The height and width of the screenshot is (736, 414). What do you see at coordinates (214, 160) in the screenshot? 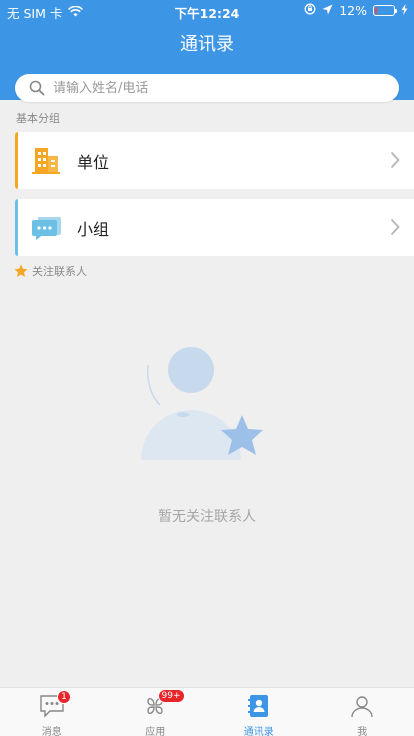
I see `group-item-unit: 单位` at bounding box center [214, 160].